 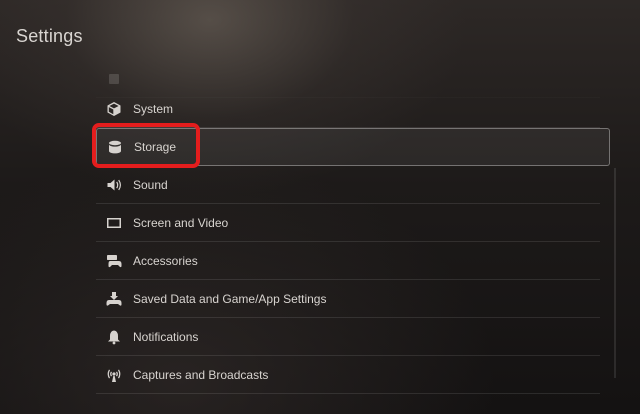 What do you see at coordinates (114, 79) in the screenshot?
I see `partial-hidden-icon` at bounding box center [114, 79].